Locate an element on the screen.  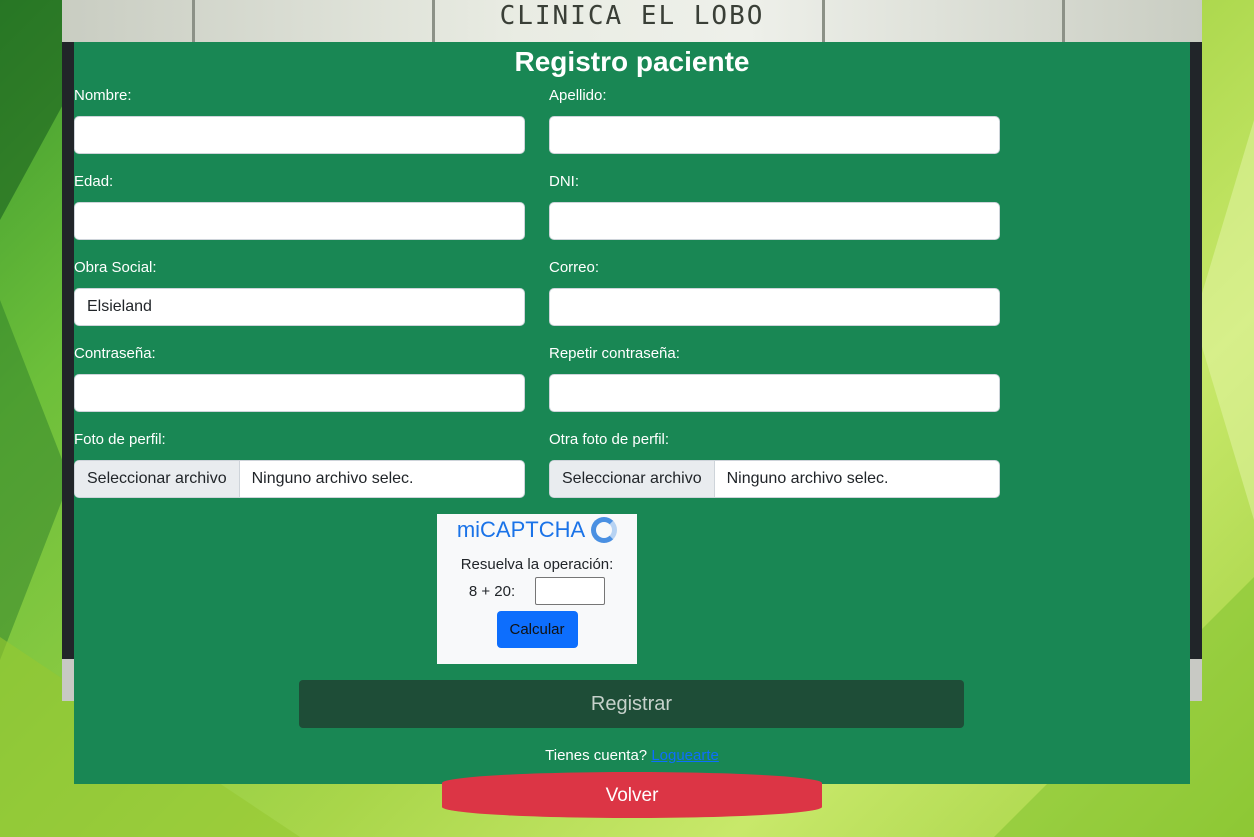
back-button: Volver is located at coordinates (632, 795).